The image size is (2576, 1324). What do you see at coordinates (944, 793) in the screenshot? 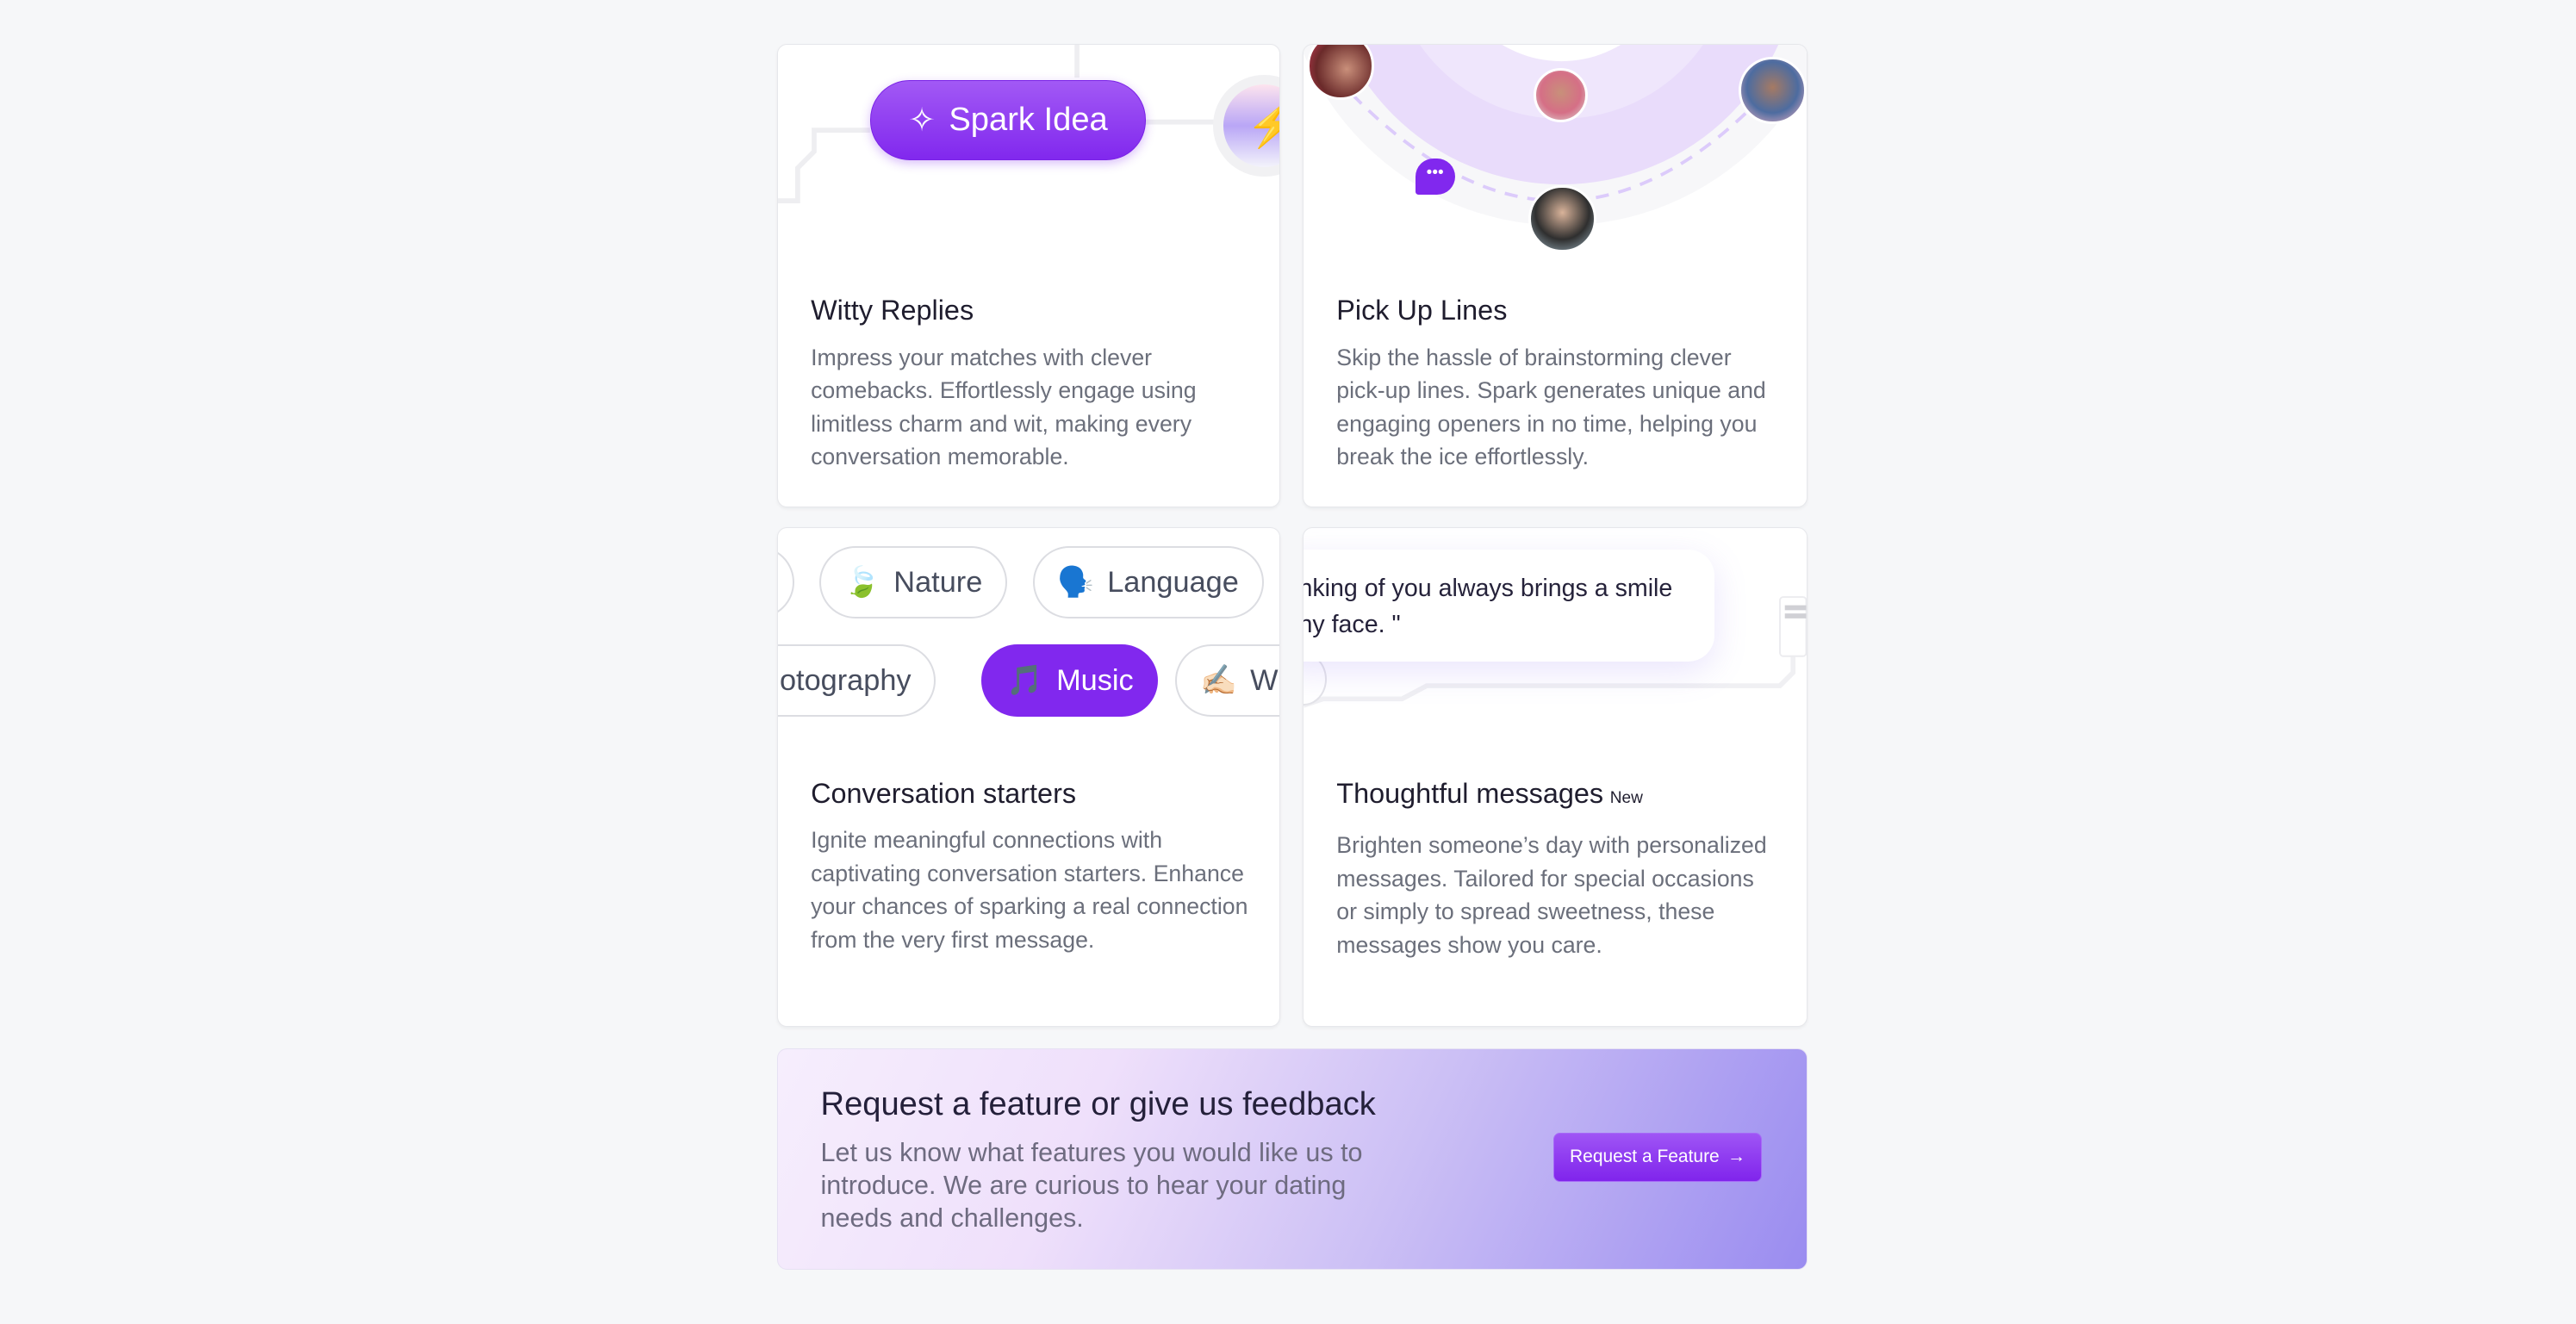
I see `card-title: Conversation starters` at bounding box center [944, 793].